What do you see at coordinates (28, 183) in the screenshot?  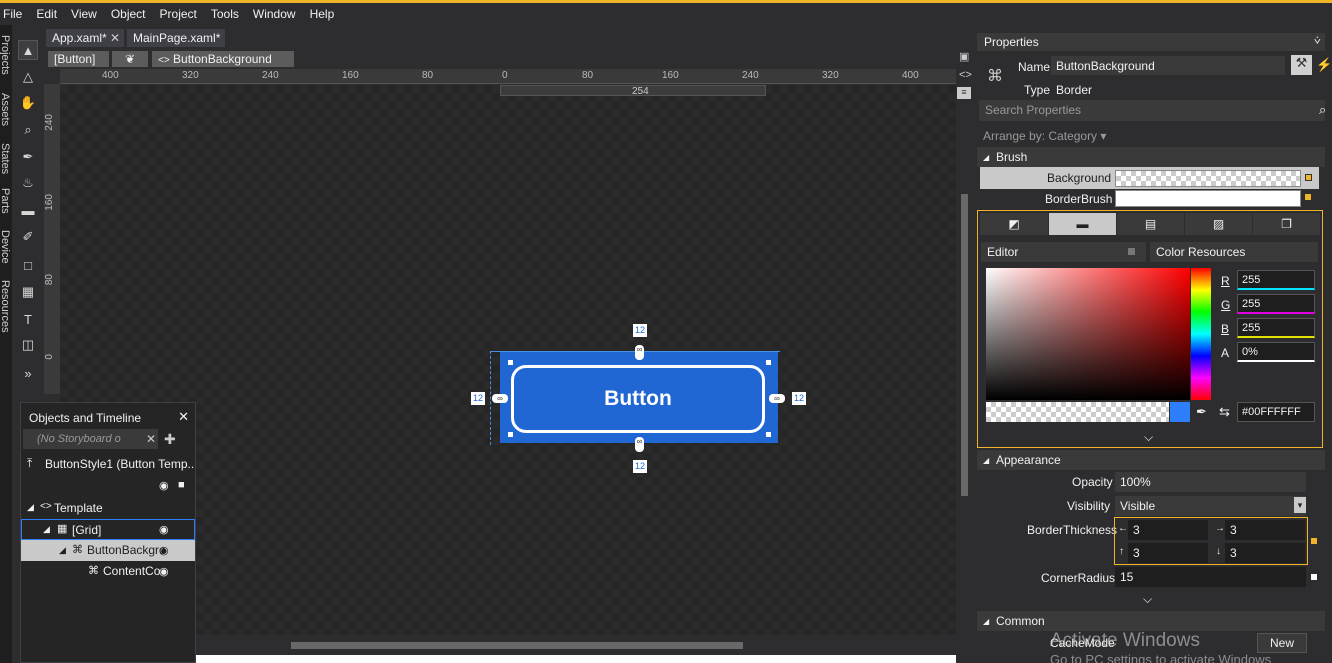 I see `paint-bucket-icon: ♨` at bounding box center [28, 183].